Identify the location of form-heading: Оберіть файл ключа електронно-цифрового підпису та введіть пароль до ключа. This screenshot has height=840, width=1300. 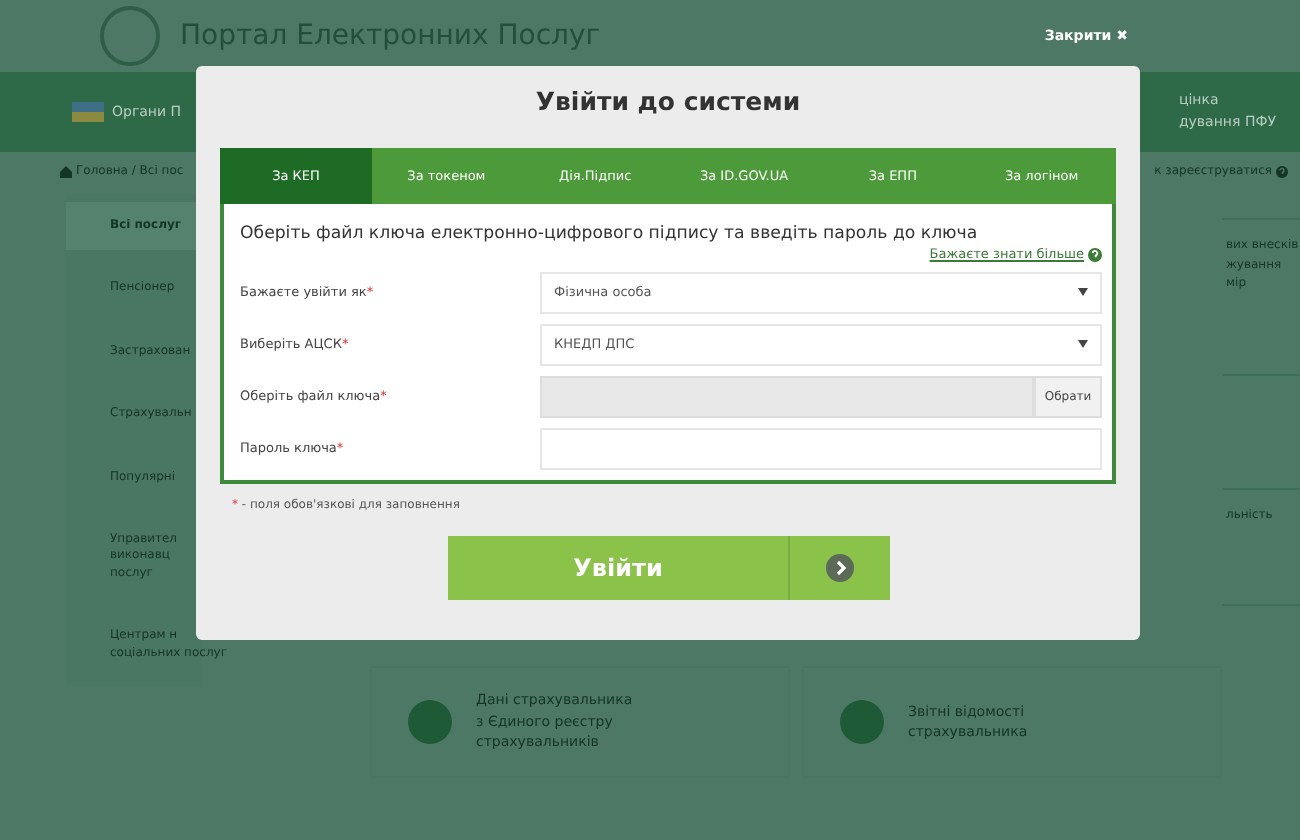
(610, 234).